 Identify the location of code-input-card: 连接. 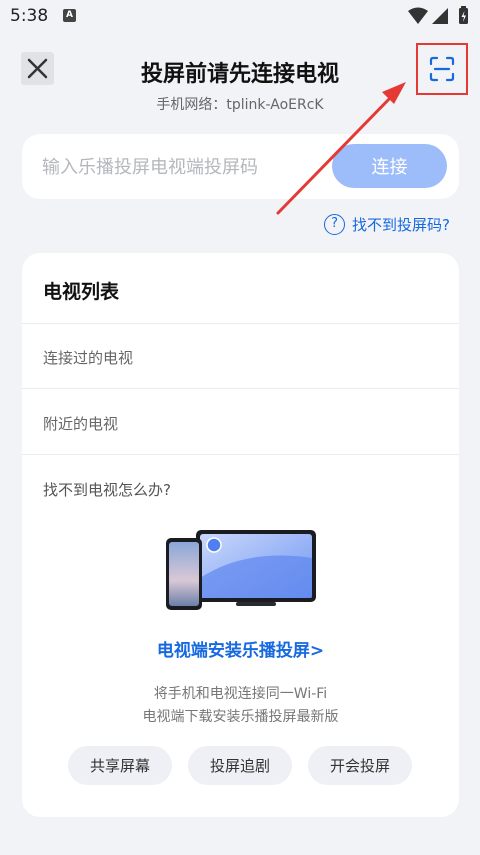
(240, 166).